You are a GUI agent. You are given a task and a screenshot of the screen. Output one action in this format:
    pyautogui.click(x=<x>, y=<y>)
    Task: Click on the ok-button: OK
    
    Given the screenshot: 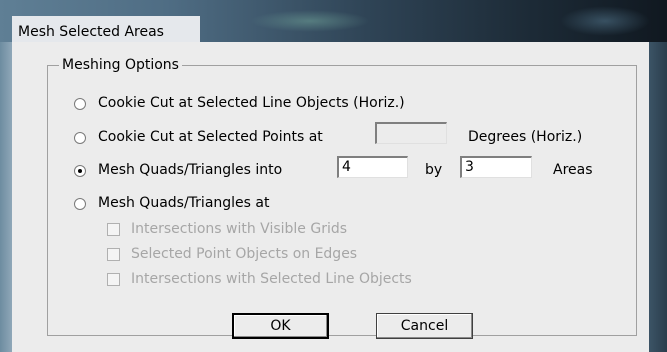 What is the action you would take?
    pyautogui.click(x=280, y=326)
    